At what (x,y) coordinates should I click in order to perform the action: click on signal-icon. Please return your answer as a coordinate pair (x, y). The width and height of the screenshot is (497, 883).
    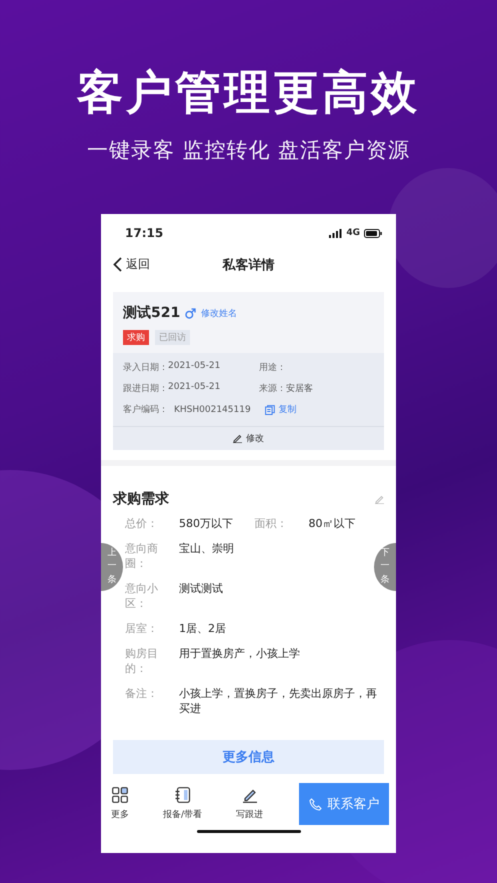
    Looking at the image, I should click on (335, 233).